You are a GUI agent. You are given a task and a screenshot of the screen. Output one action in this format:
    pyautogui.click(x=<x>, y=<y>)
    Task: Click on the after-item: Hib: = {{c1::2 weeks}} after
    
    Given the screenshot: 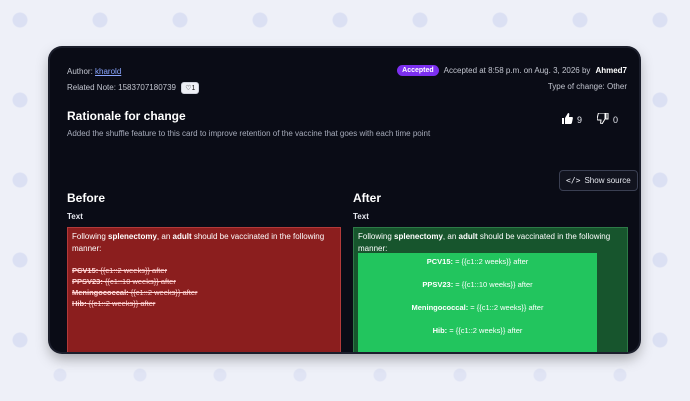 What is the action you would take?
    pyautogui.click(x=477, y=330)
    